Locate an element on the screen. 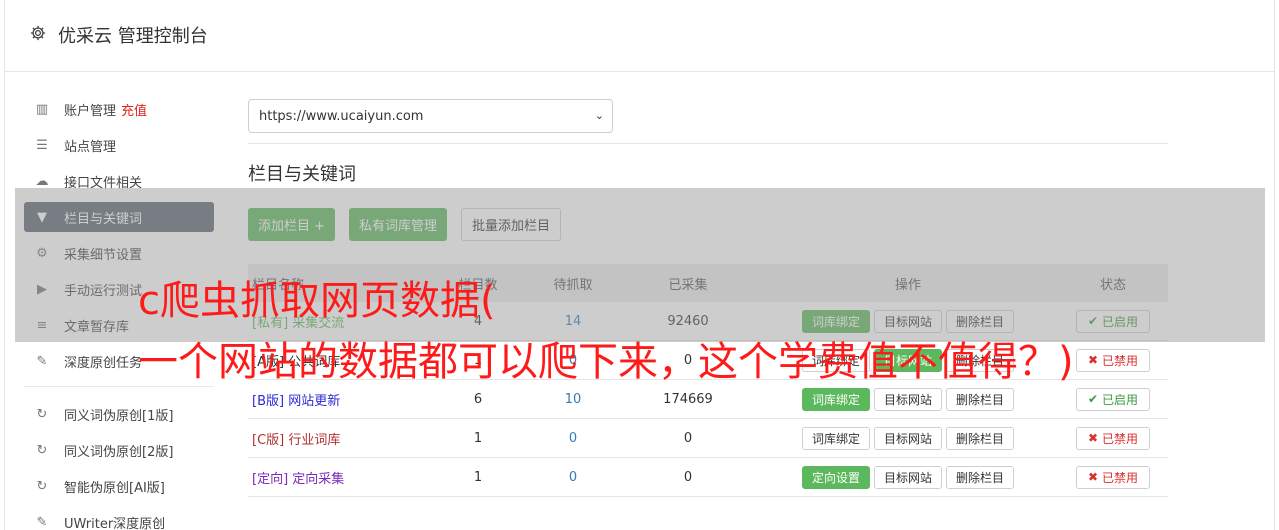 This screenshot has width=1279, height=530. sidebar-item-uwriter: ✎ UWriter深度原创 is located at coordinates (119, 518).